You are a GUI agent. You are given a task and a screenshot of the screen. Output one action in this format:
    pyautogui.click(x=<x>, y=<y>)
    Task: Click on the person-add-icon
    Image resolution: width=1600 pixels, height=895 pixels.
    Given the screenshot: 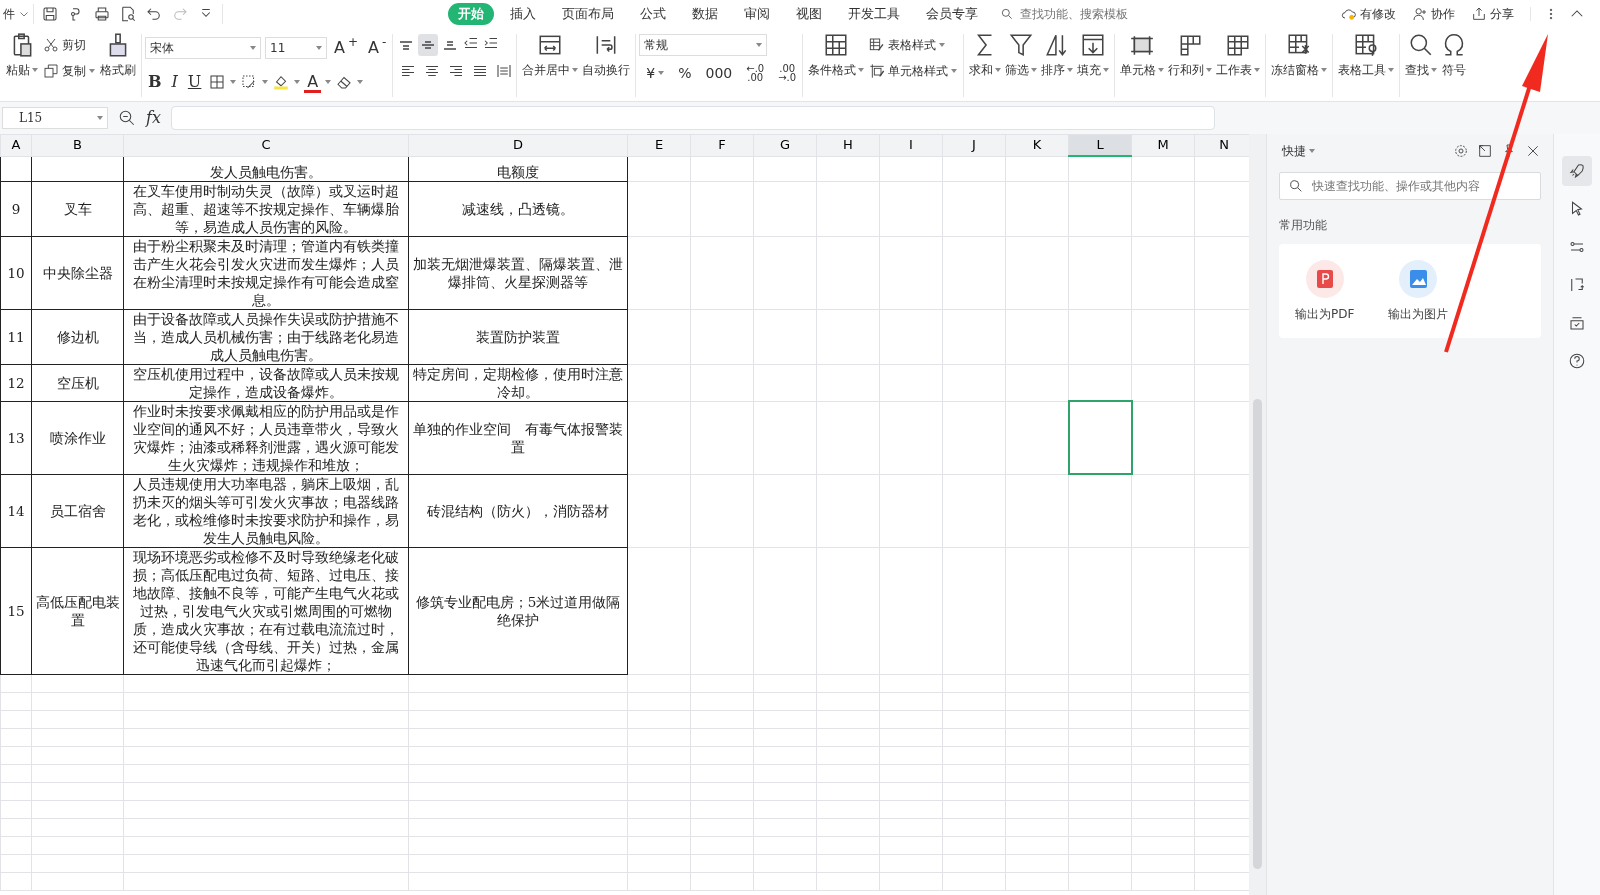 What is the action you would take?
    pyautogui.click(x=1420, y=14)
    